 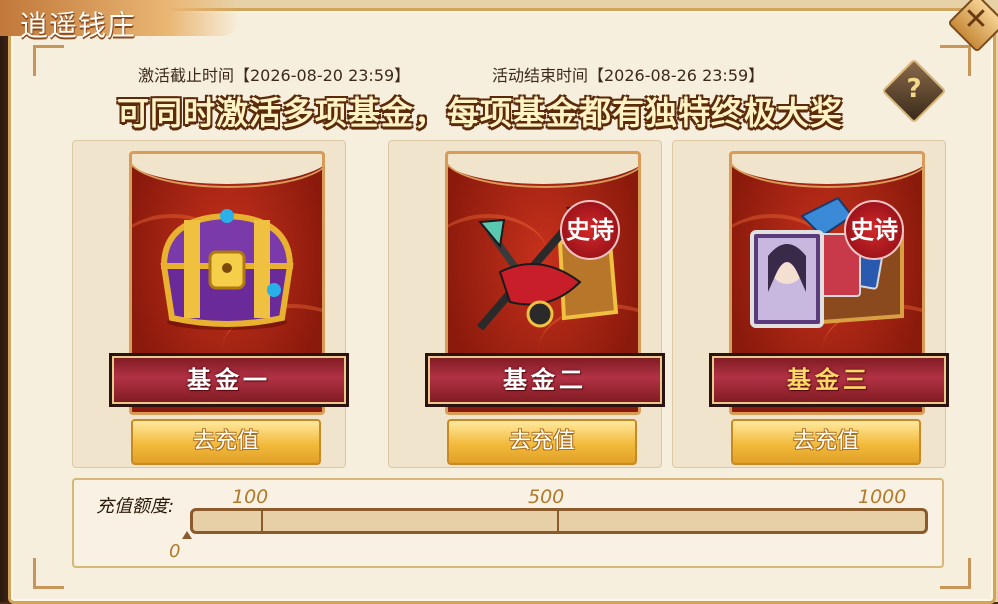 I want to click on fund-name: 基金二, so click(x=545, y=379).